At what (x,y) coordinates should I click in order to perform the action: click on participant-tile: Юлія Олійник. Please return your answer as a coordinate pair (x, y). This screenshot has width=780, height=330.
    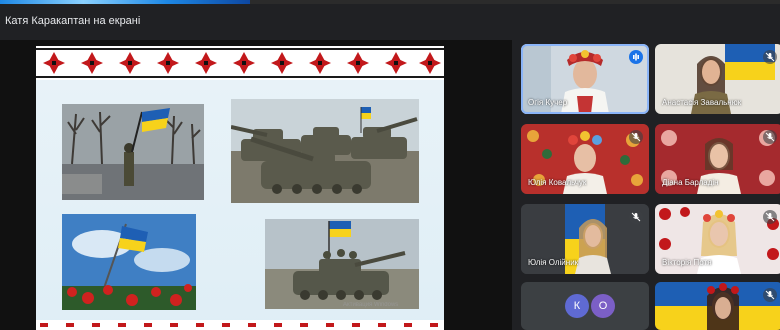
    Looking at the image, I should click on (585, 239).